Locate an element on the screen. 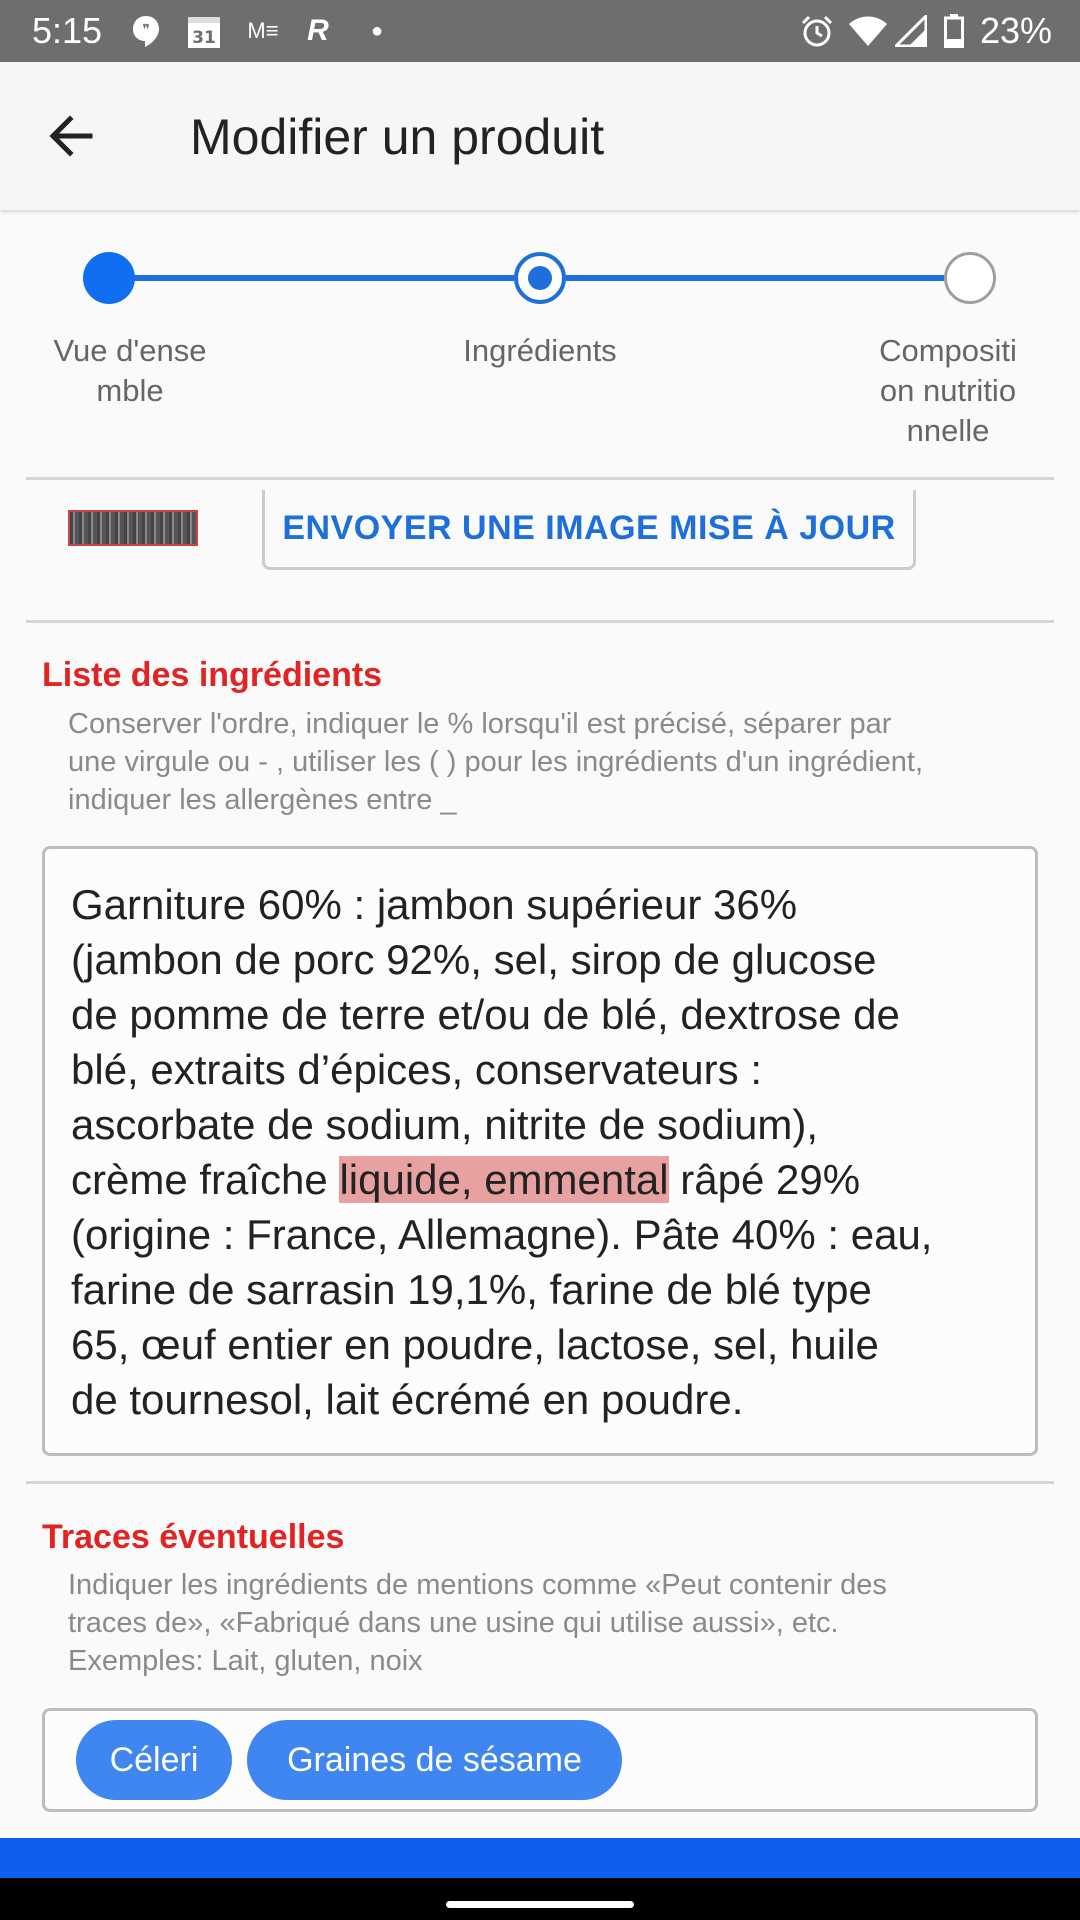 The width and height of the screenshot is (1080, 1920). step-1-dot is located at coordinates (109, 278).